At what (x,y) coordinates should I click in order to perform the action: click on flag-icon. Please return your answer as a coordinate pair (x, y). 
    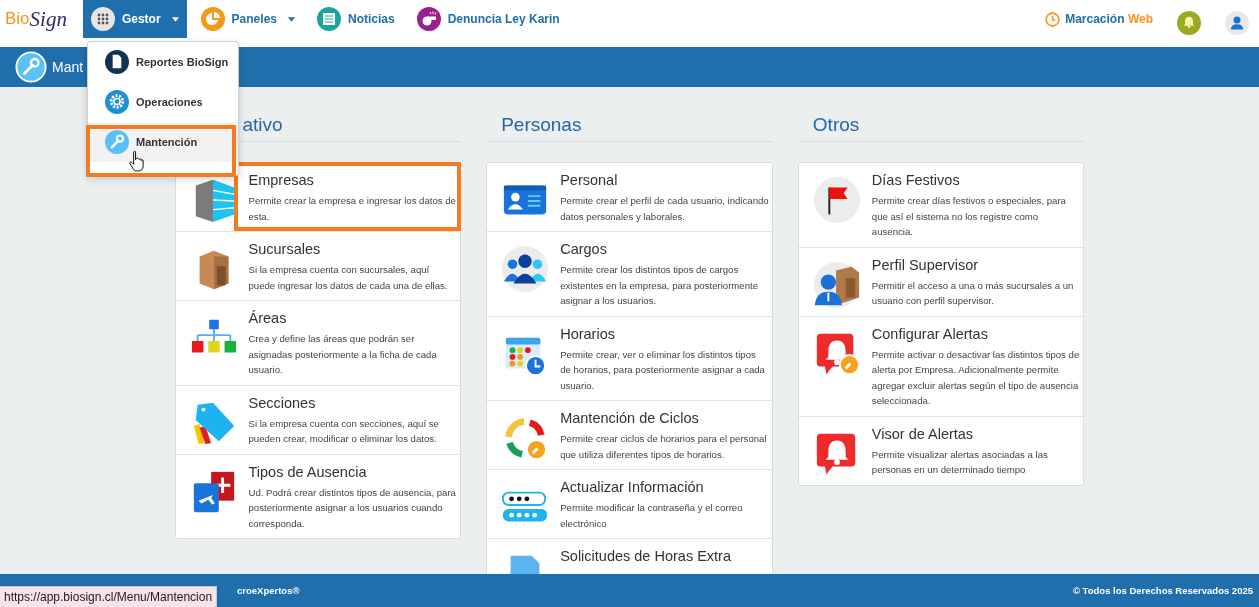
    Looking at the image, I should click on (836, 200).